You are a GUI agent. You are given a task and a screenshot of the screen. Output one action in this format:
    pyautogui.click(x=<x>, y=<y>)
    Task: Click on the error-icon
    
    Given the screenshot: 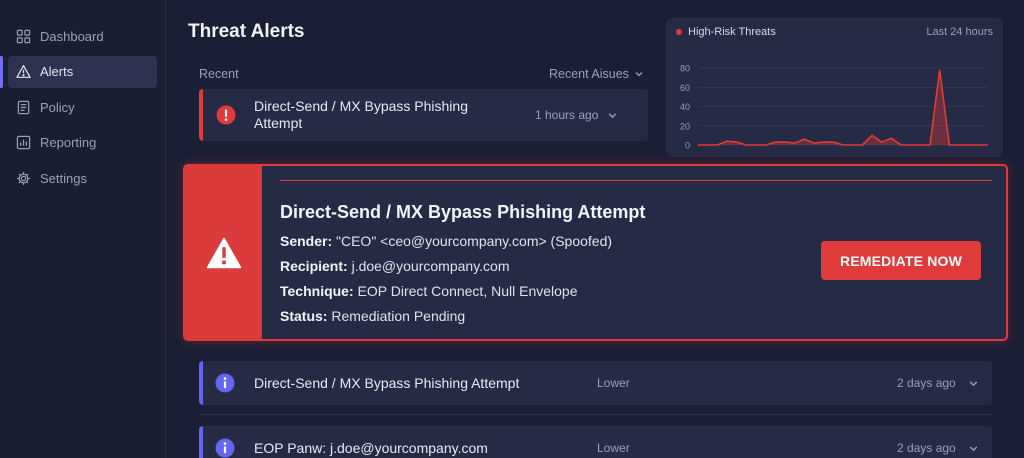 What is the action you would take?
    pyautogui.click(x=226, y=115)
    